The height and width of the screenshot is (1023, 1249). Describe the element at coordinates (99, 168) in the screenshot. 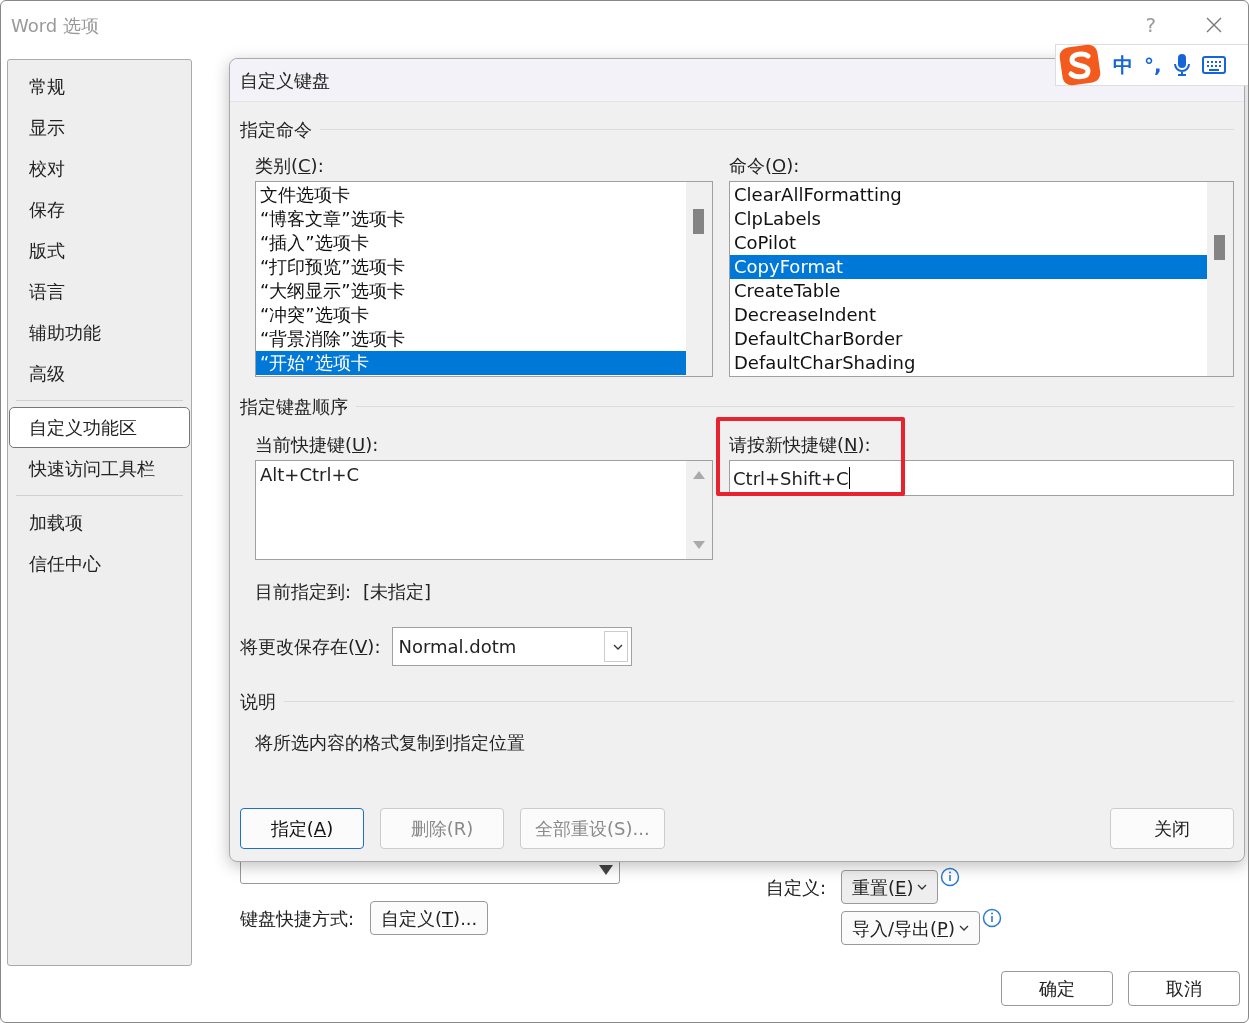

I see `sidebar-item: 校对` at that location.